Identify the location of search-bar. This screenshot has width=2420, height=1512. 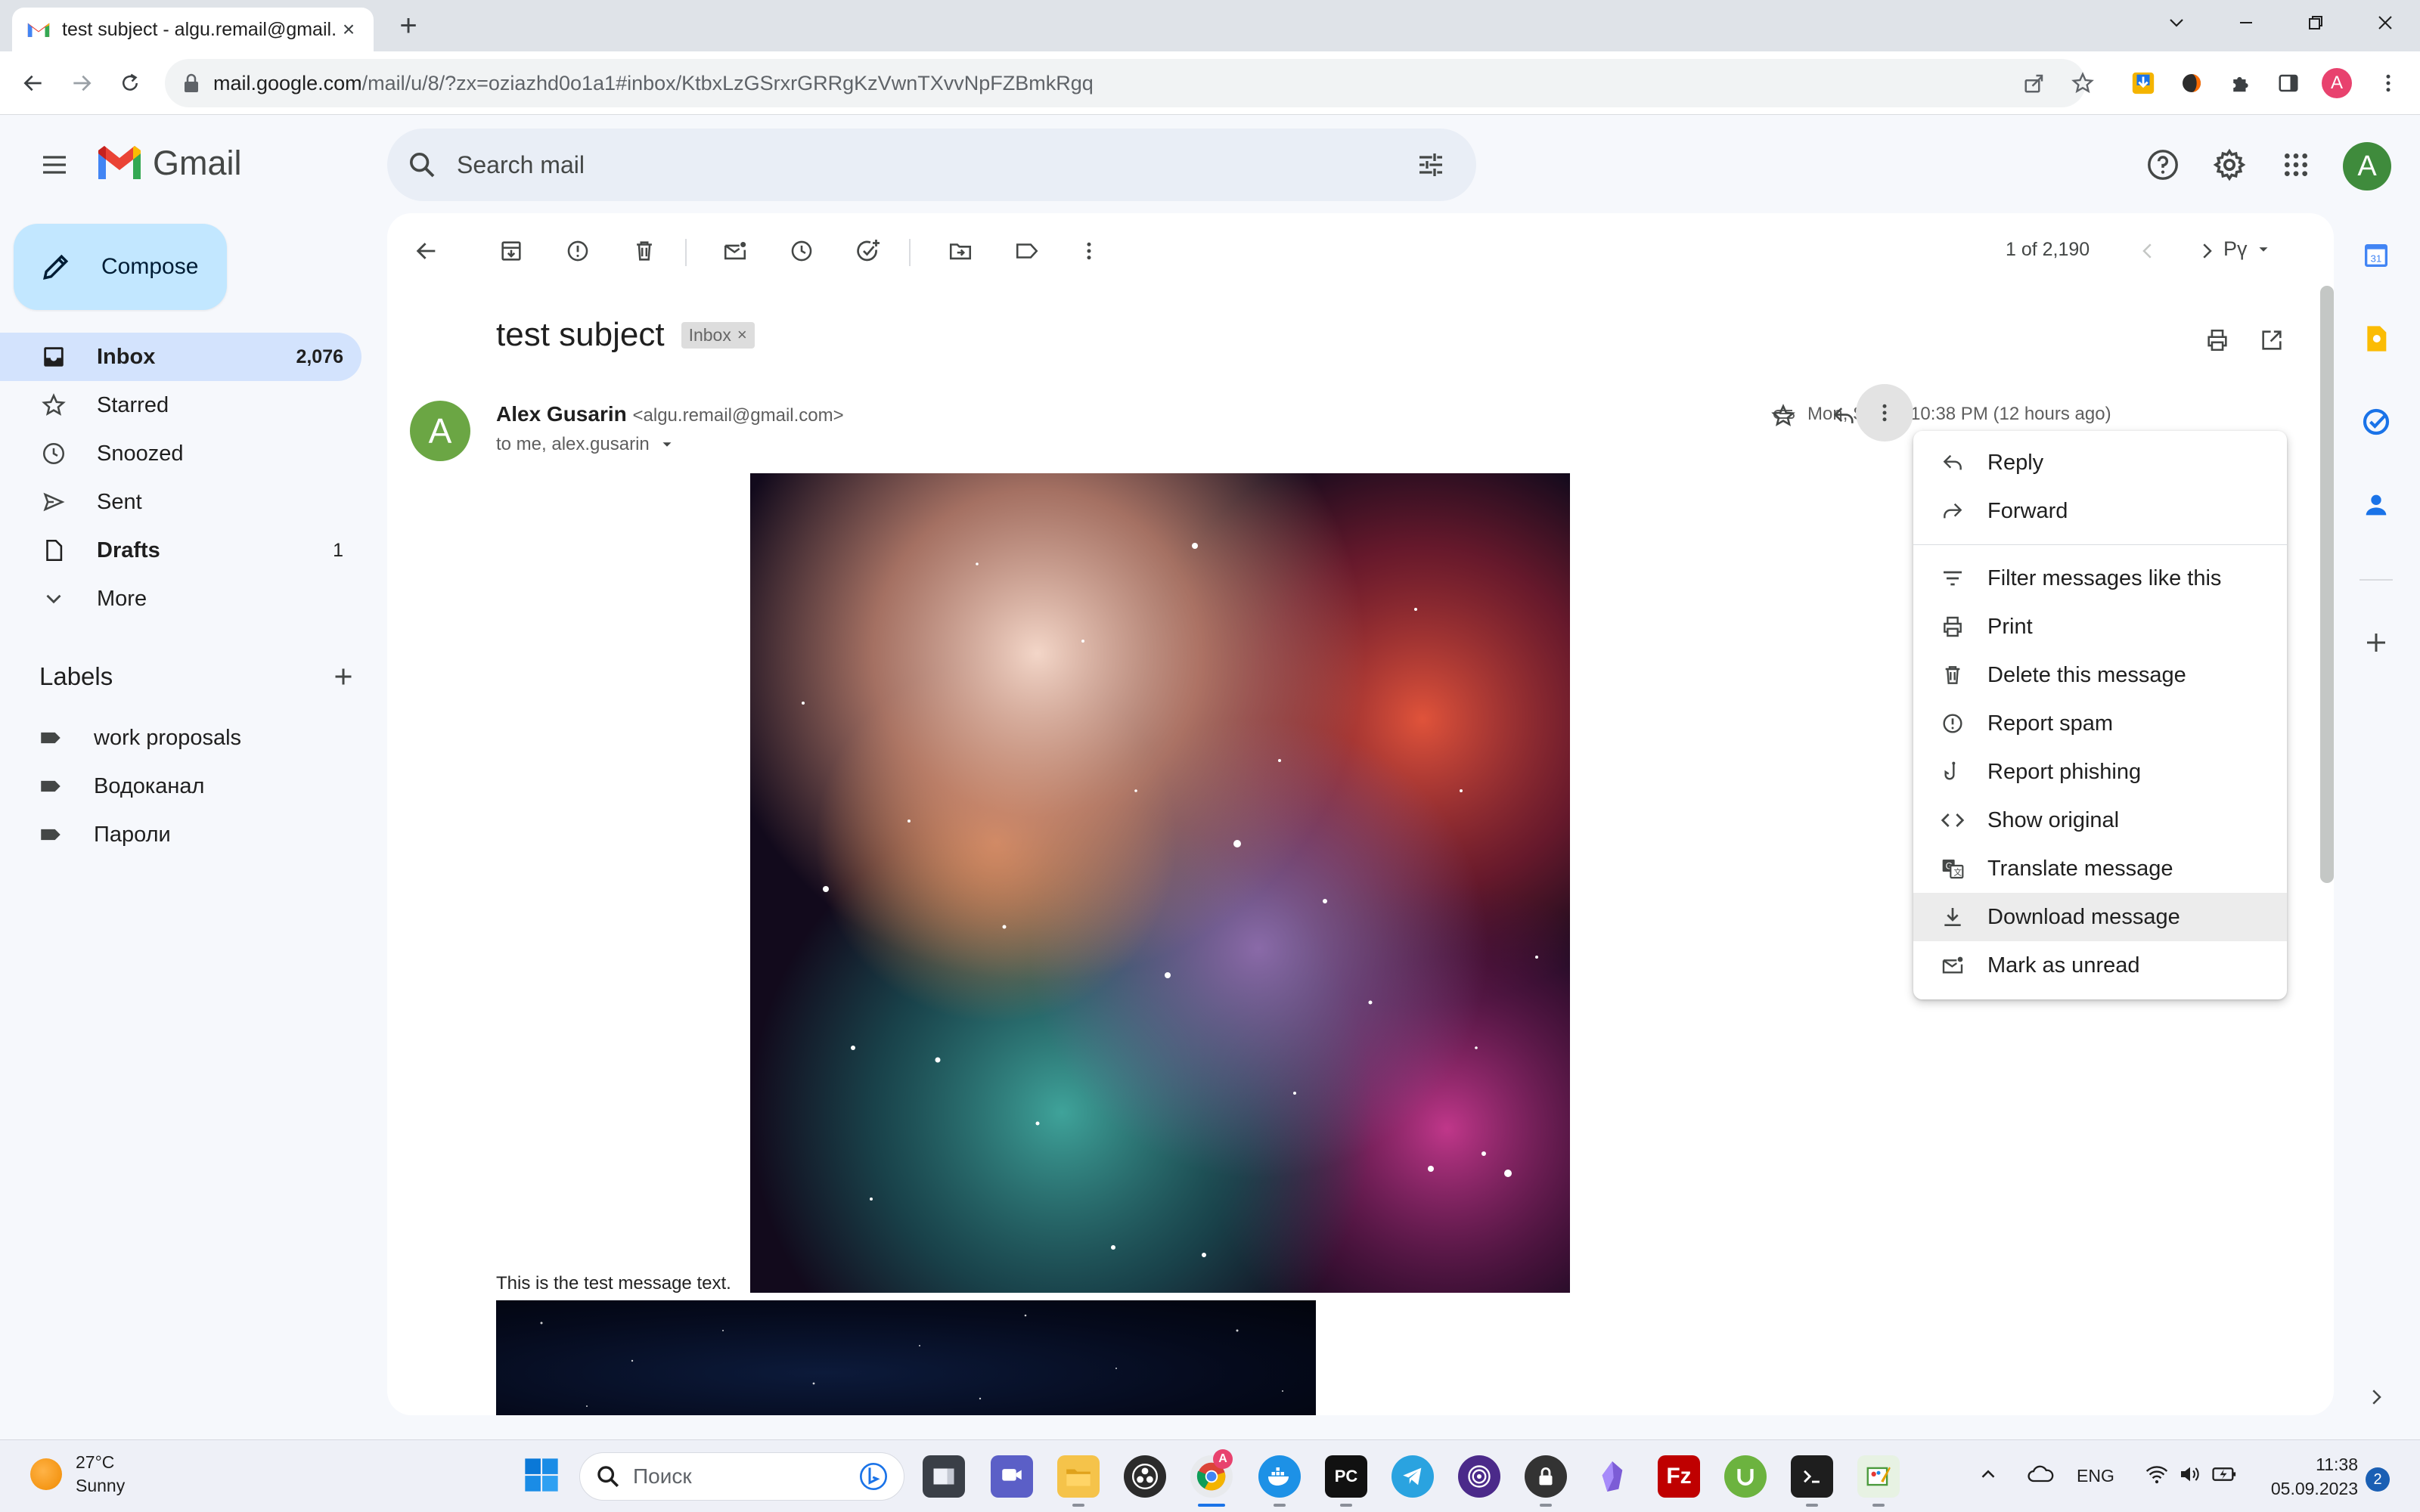
(931, 165).